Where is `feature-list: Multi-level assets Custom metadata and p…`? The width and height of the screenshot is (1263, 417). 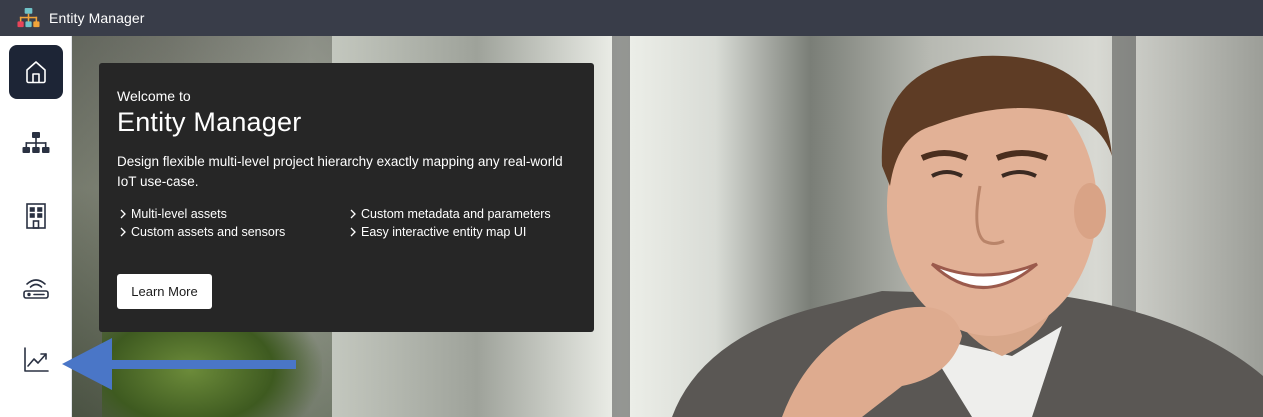
feature-list: Multi-level assets Custom metadata and p… is located at coordinates (346, 223).